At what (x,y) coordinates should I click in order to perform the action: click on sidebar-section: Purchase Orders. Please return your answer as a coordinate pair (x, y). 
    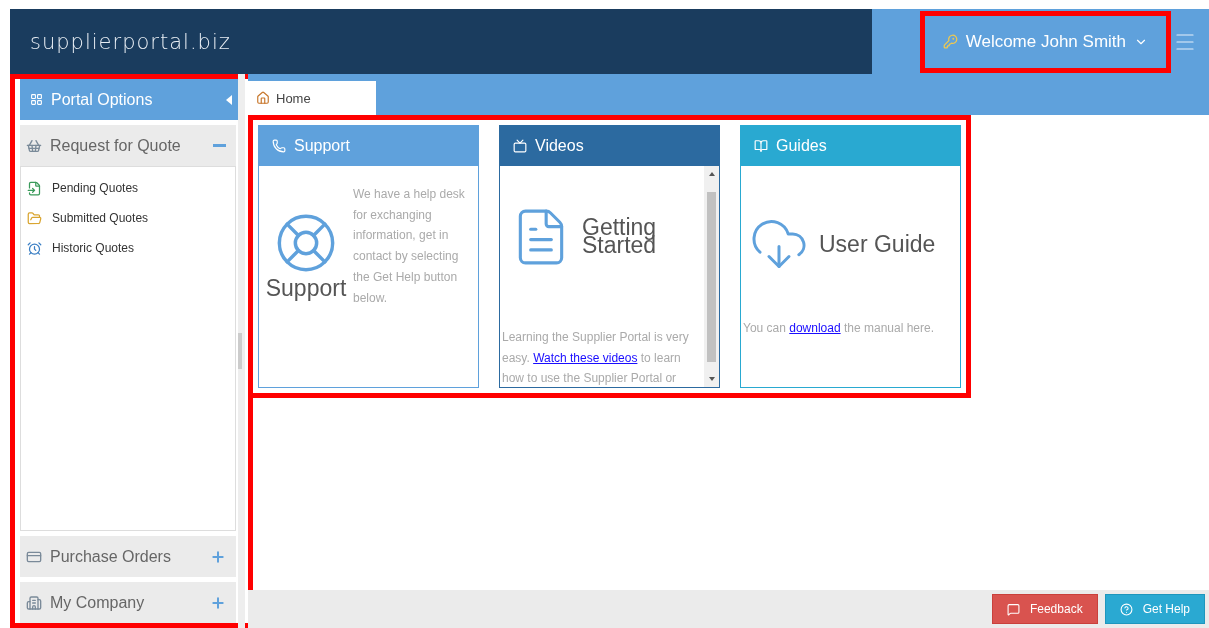
    Looking at the image, I should click on (128, 556).